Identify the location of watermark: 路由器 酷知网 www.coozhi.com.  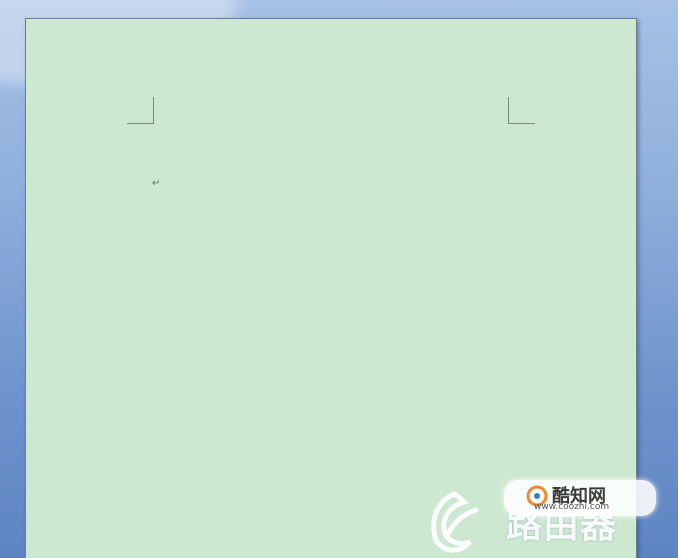
(545, 512).